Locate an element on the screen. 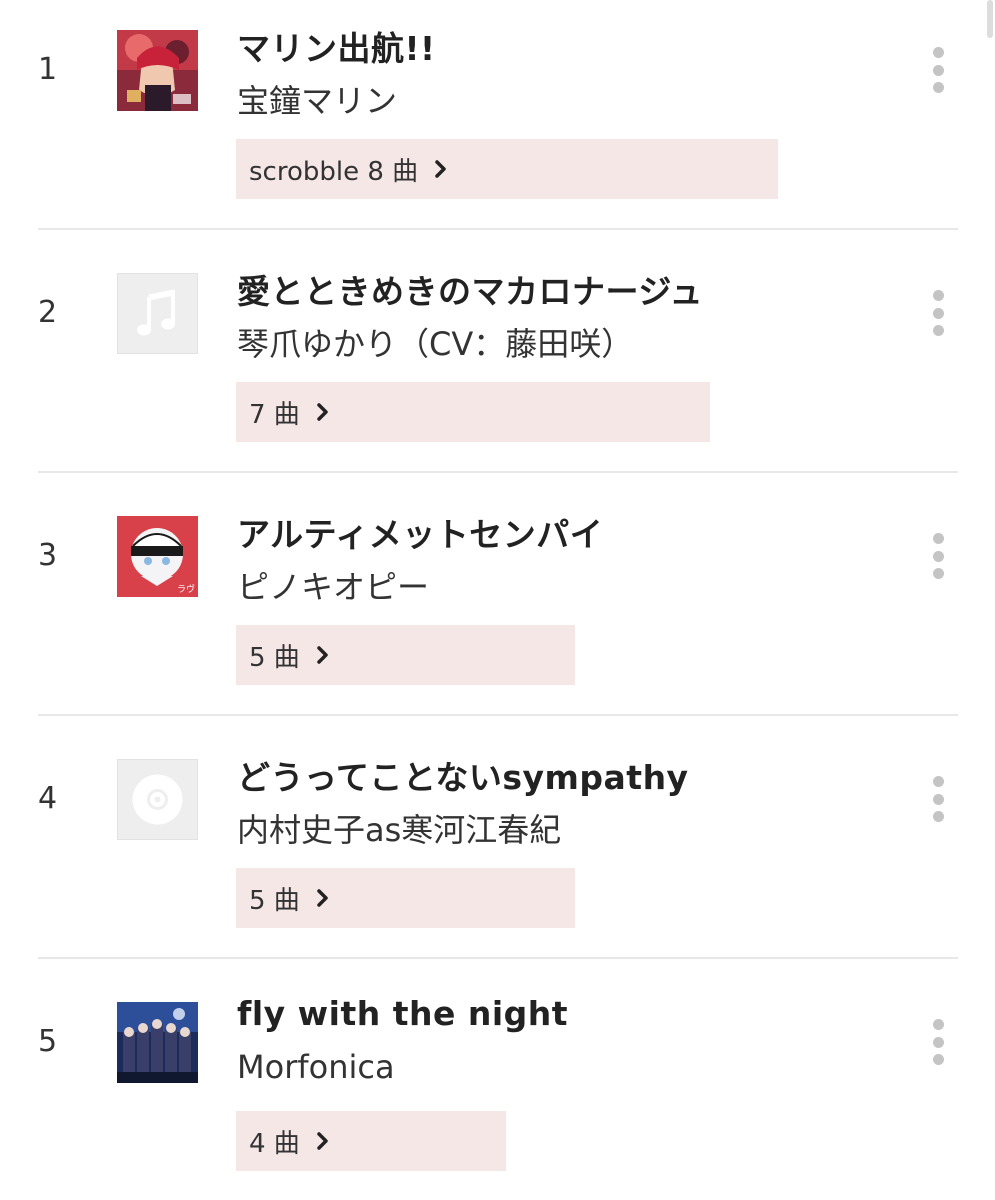  track-rank: 3 is located at coordinates (48, 555).